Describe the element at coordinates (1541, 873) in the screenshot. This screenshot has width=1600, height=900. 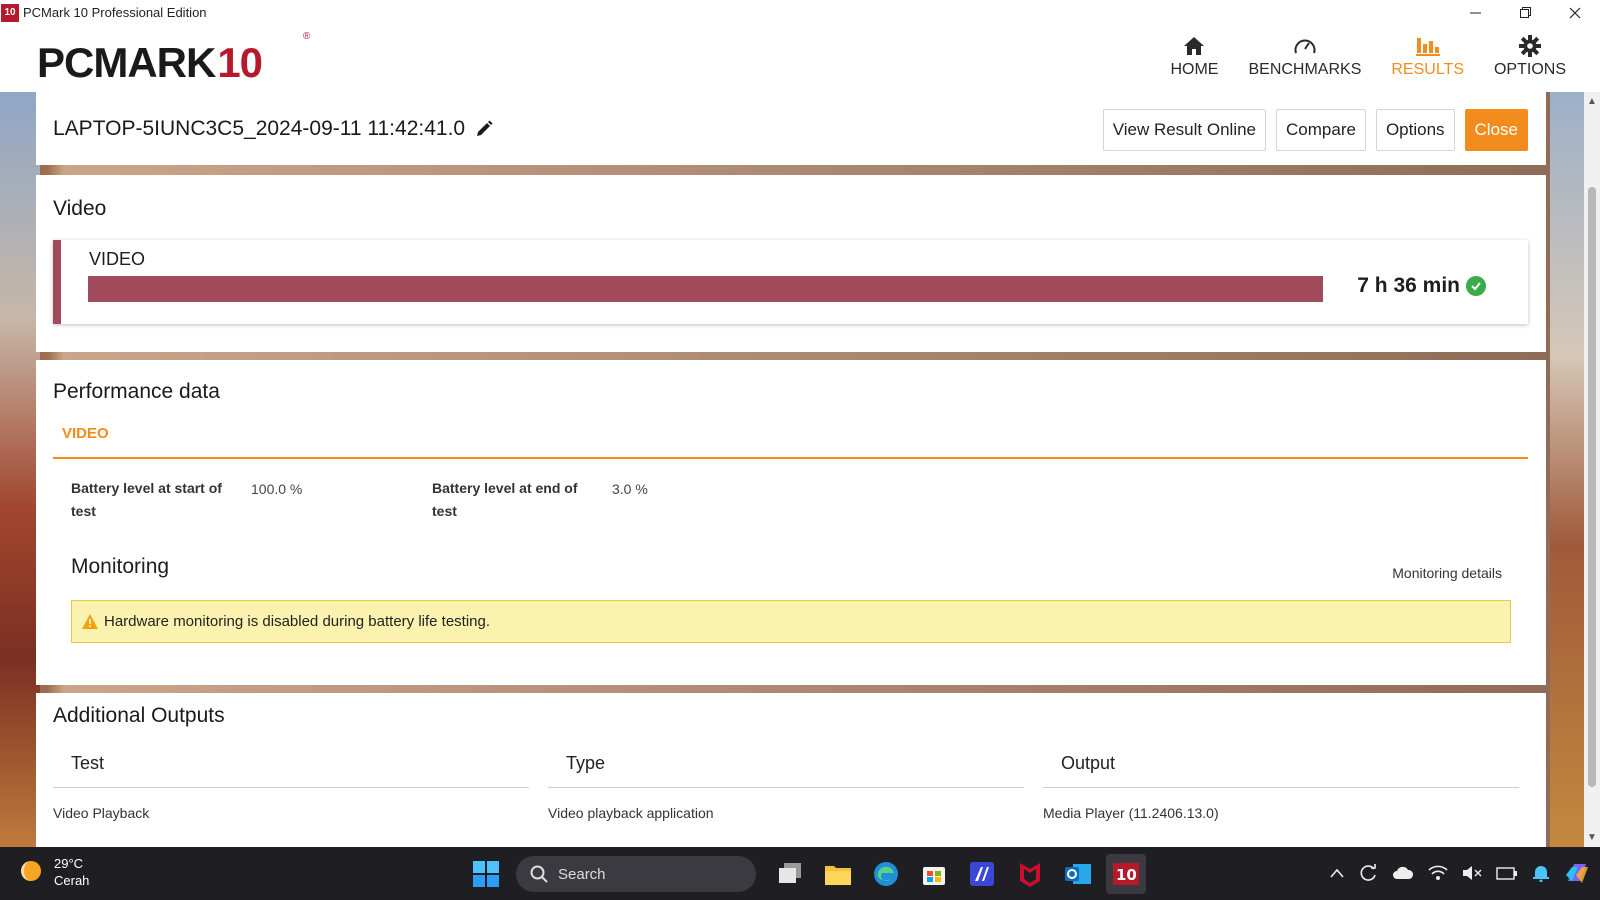
I see `notification-bell-icon` at that location.